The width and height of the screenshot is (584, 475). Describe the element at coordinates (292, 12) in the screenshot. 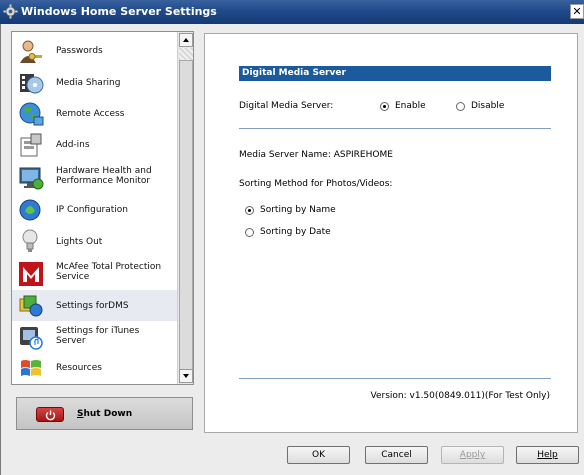

I see `title-bar: Windows Home Server Settings ✕` at that location.